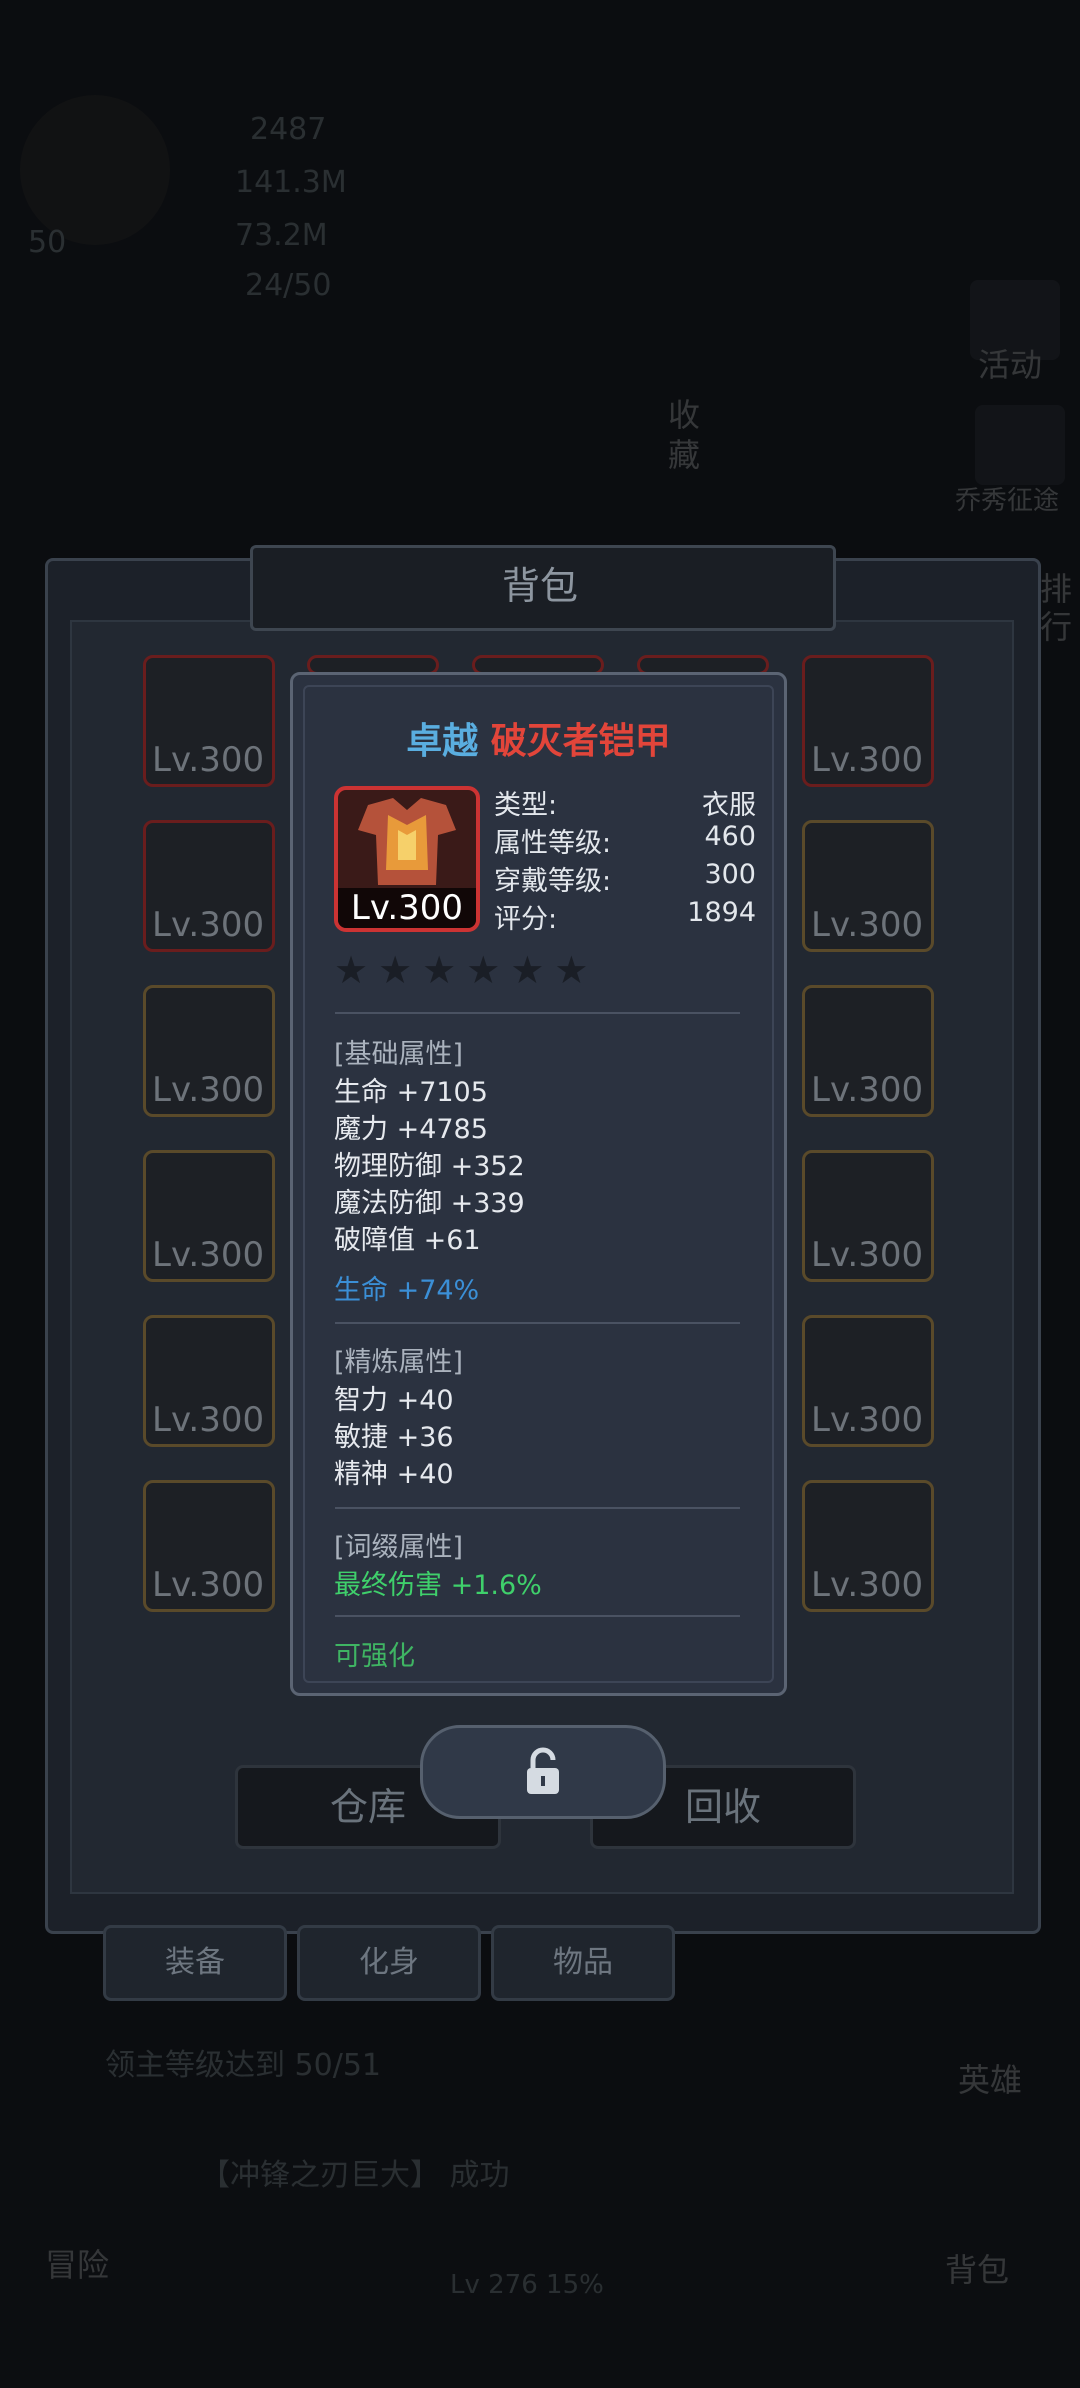 Image resolution: width=1080 pixels, height=2388 pixels. Describe the element at coordinates (411, 1129) in the screenshot. I see `base-attribute: 魔力 +4785` at that location.